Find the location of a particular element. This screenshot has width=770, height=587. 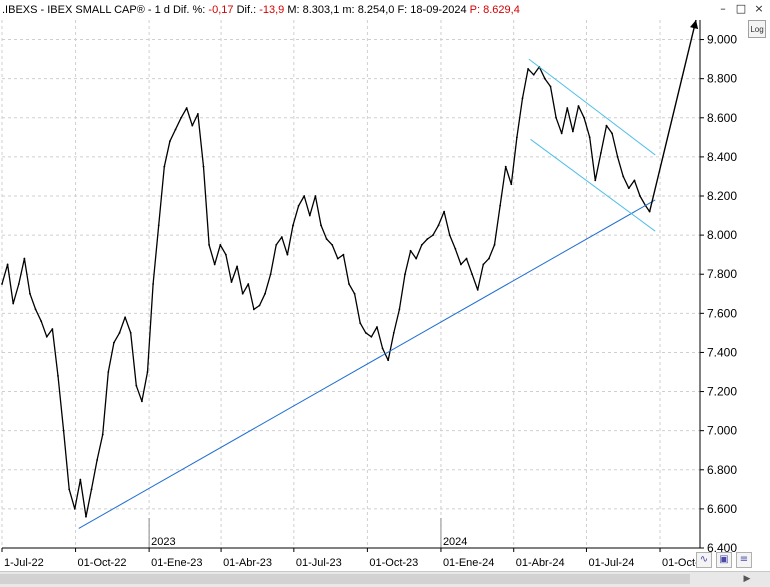

floppy-icon: ▣ is located at coordinates (724, 560).